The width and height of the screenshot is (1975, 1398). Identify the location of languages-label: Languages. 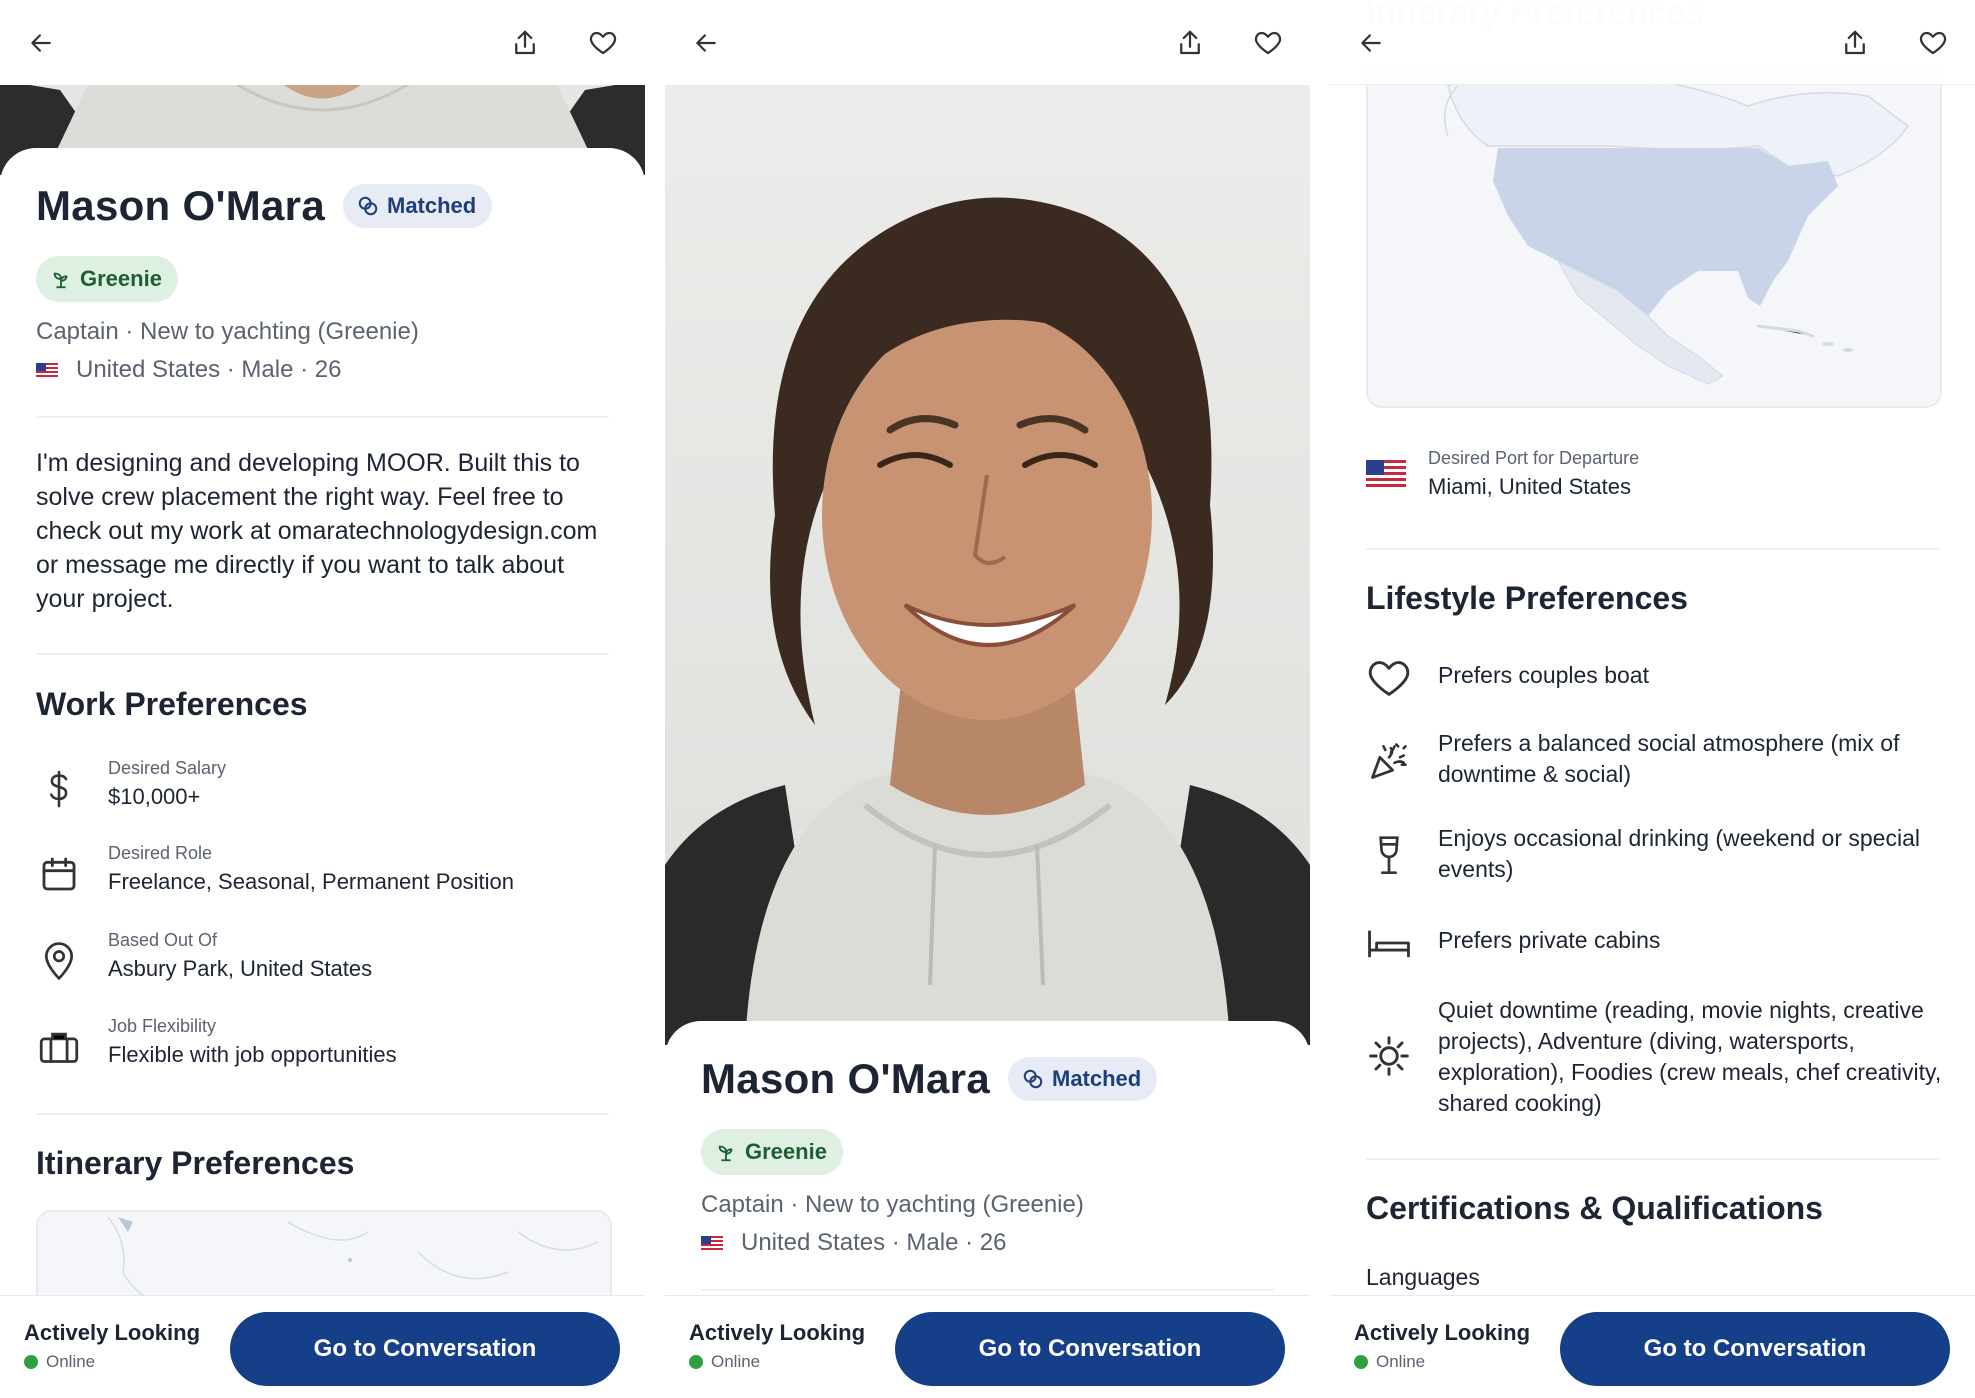
(1423, 1277).